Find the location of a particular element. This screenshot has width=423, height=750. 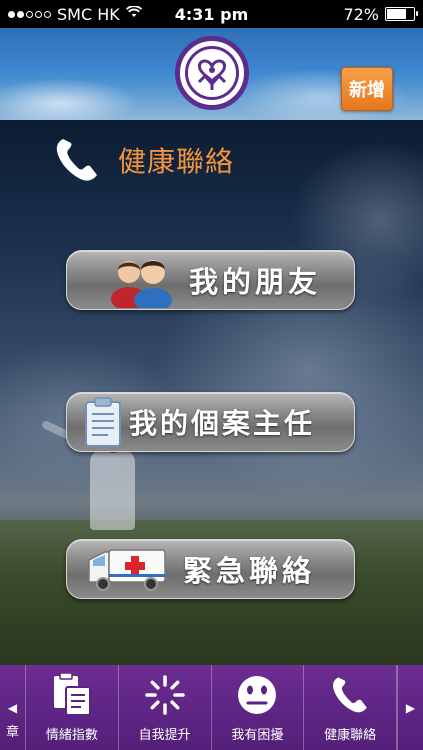

scroll-right-button: ▶ is located at coordinates (410, 707).